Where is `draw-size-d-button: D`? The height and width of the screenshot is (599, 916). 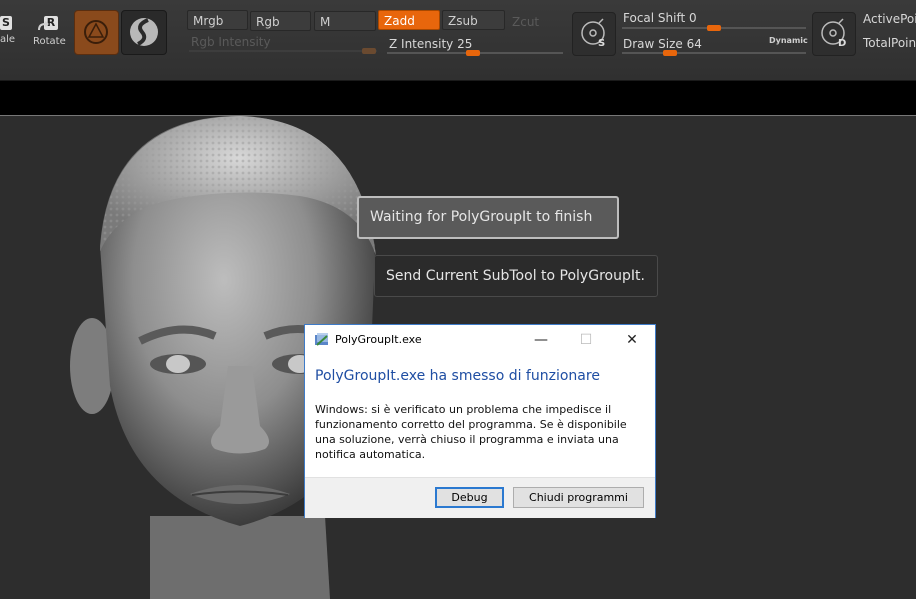 draw-size-d-button: D is located at coordinates (834, 34).